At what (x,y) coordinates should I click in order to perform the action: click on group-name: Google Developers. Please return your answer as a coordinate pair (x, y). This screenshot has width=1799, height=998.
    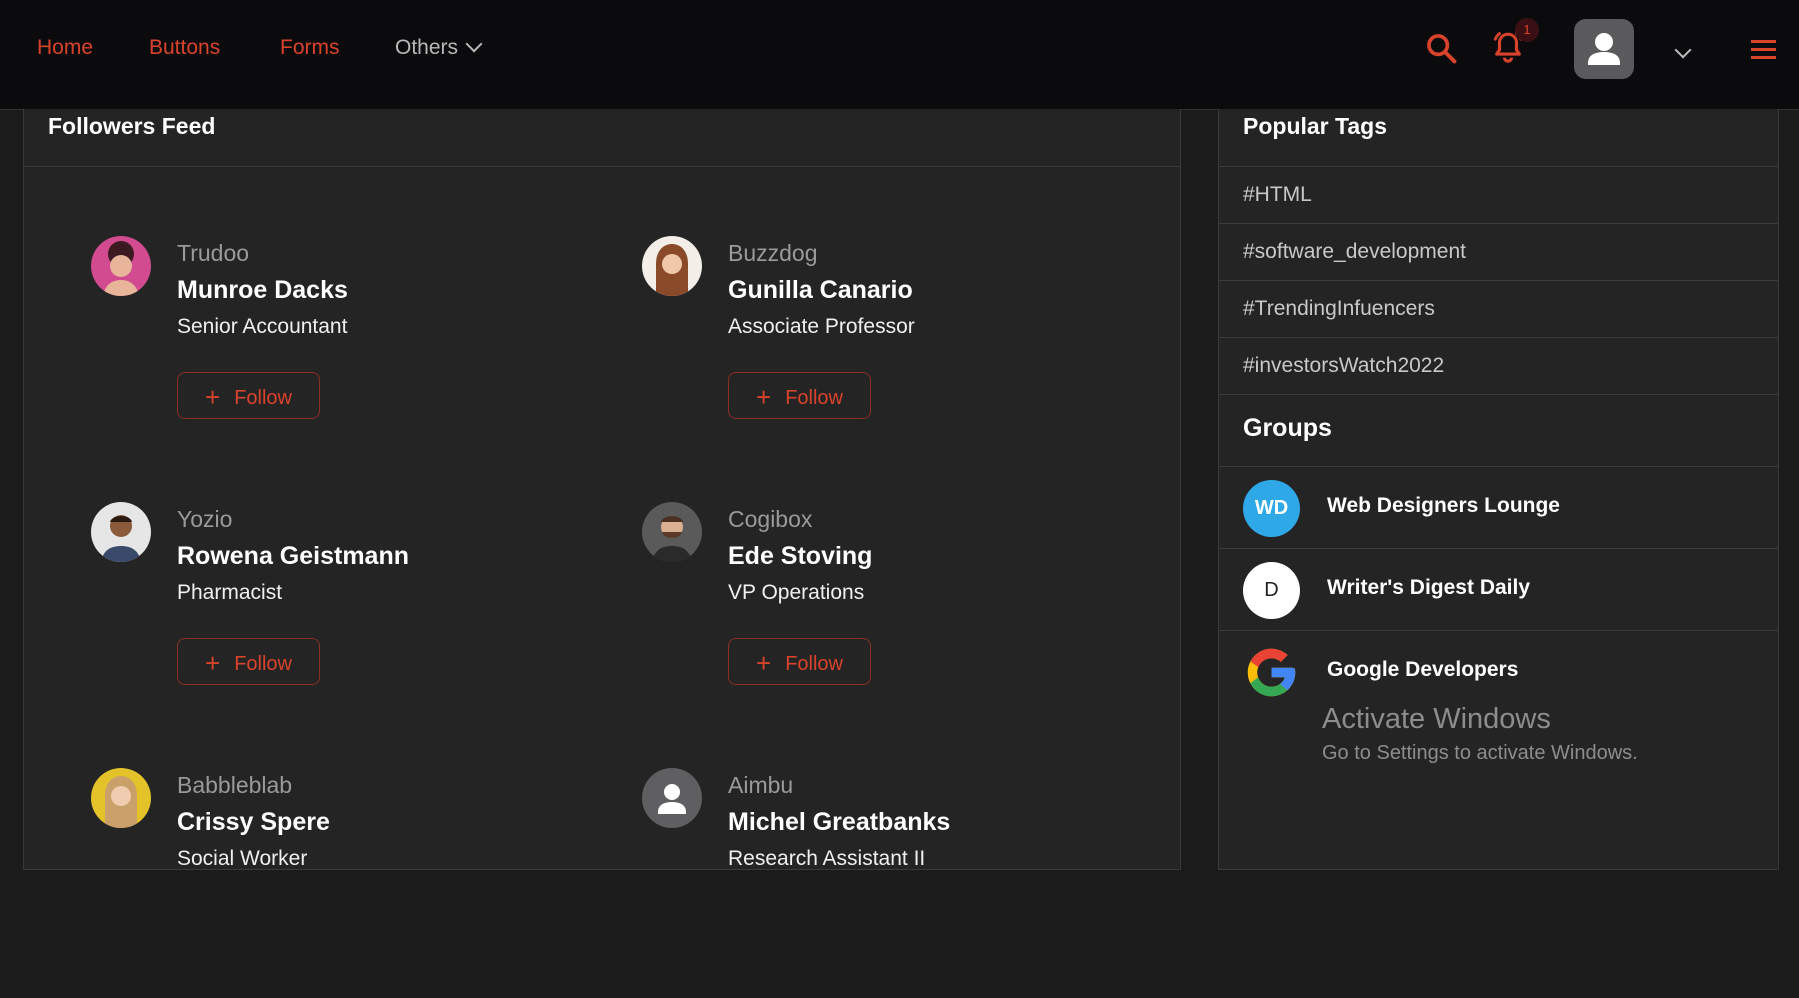
    Looking at the image, I should click on (1423, 669).